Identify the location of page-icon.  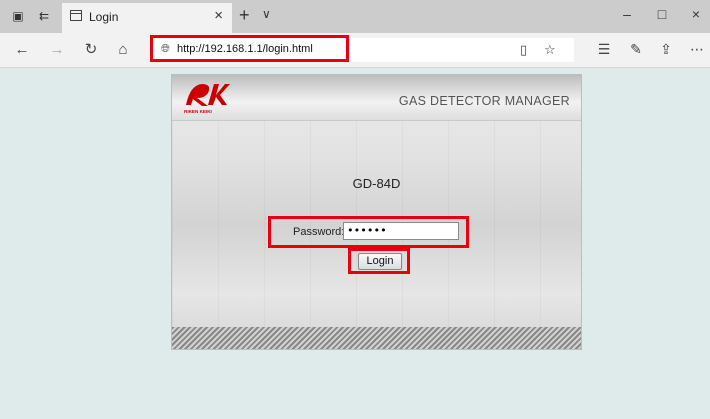
(76, 15).